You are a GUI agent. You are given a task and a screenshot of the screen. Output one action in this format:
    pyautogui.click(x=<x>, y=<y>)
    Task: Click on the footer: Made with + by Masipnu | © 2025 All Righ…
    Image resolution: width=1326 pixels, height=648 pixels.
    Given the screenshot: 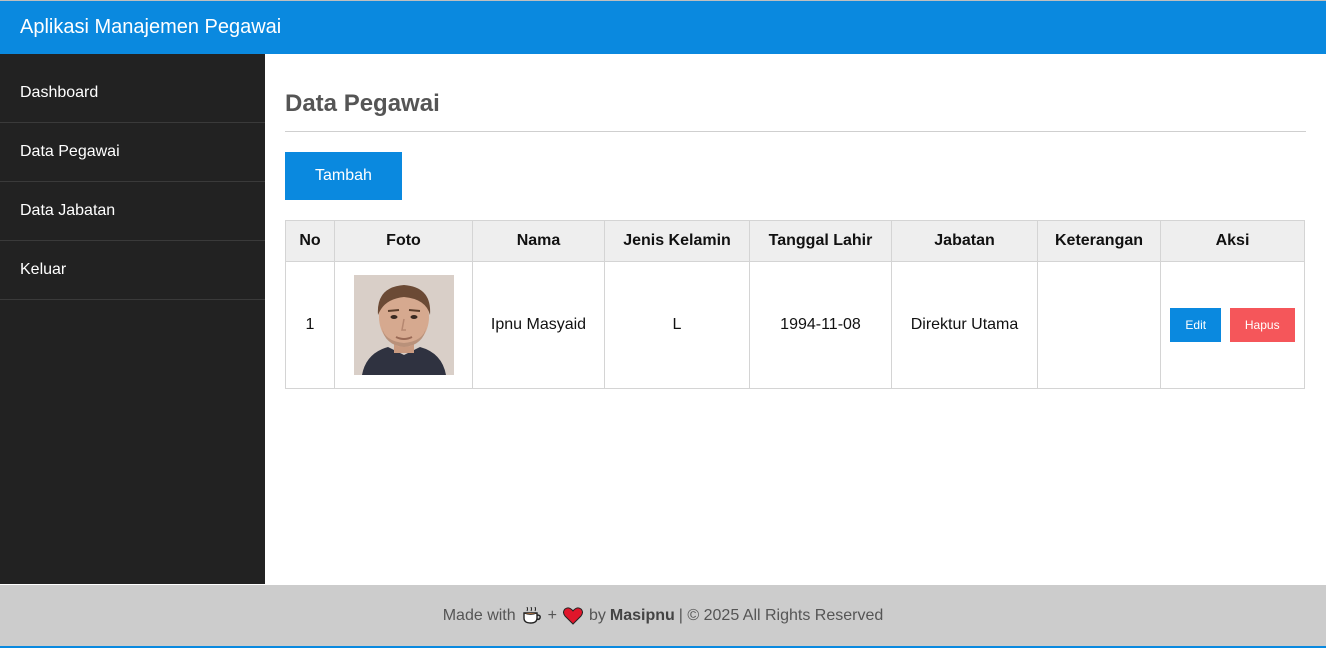 What is the action you would take?
    pyautogui.click(x=663, y=616)
    